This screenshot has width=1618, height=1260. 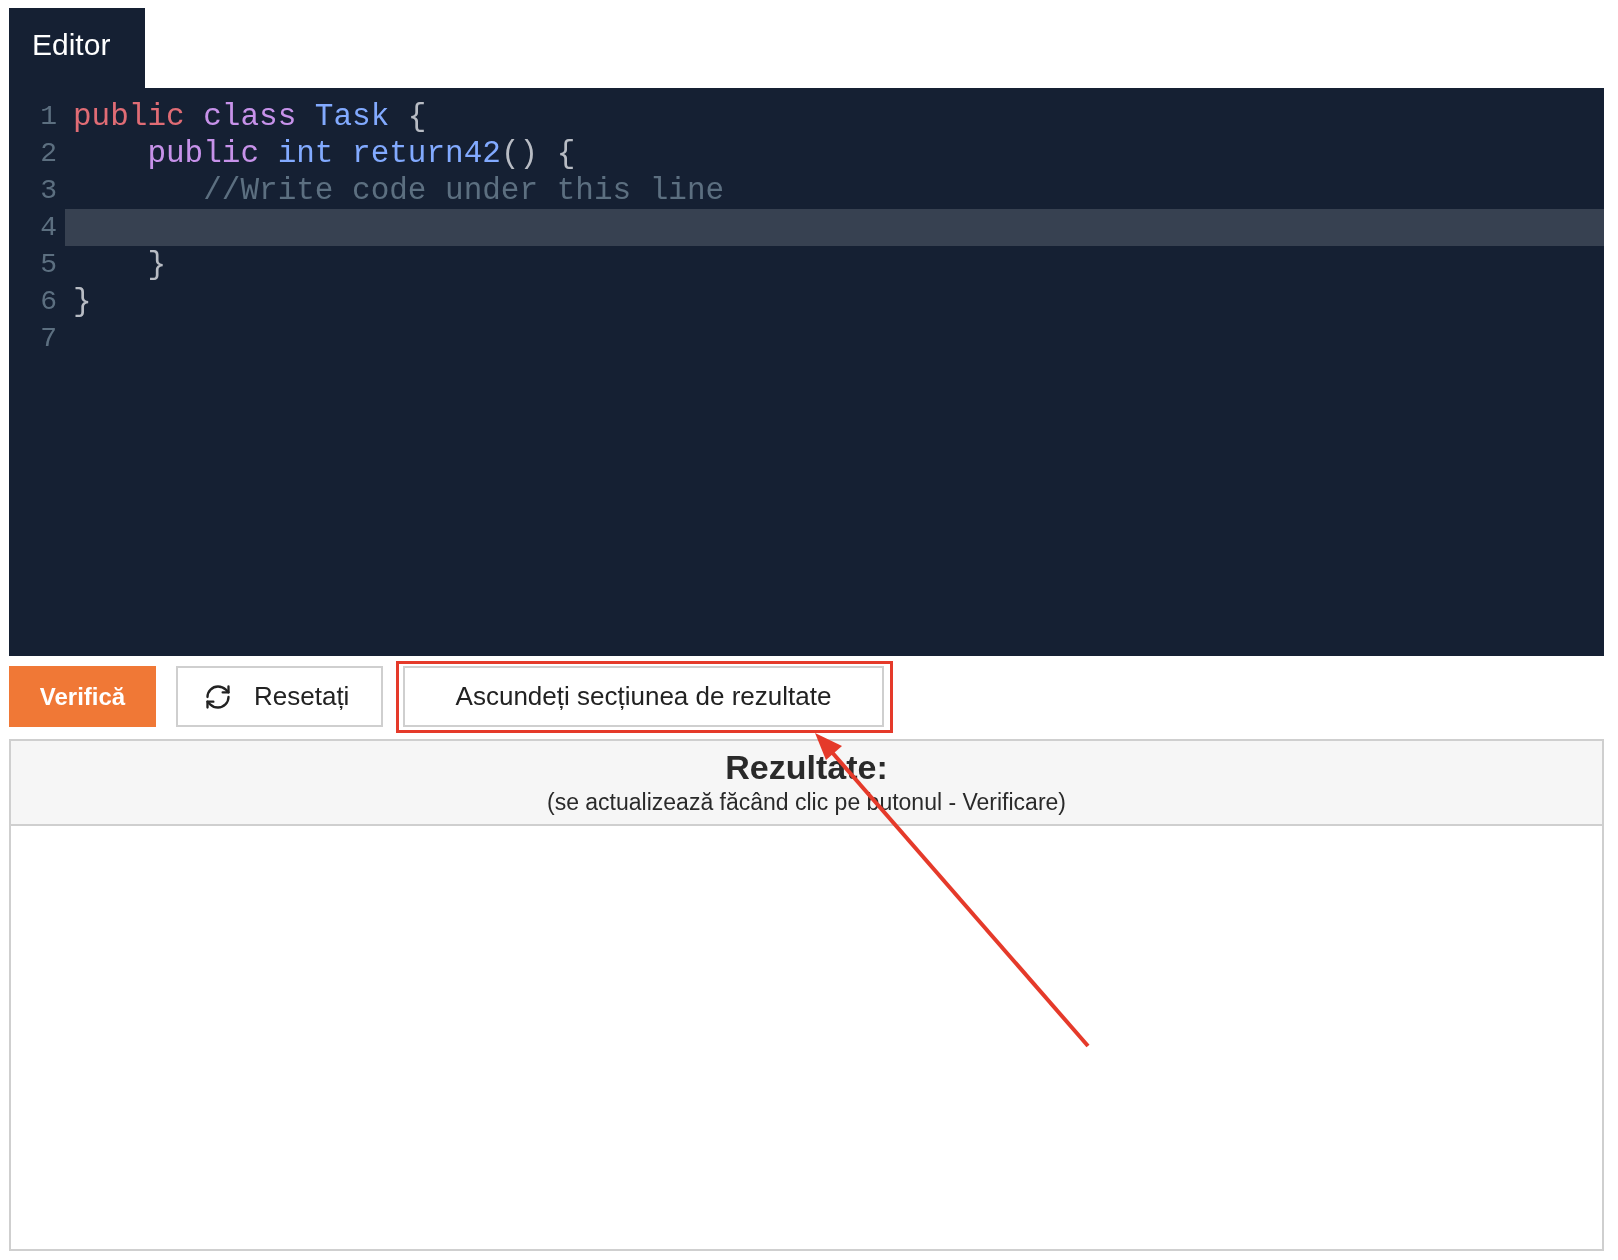 What do you see at coordinates (279, 696) in the screenshot?
I see `reset-button: Resetați` at bounding box center [279, 696].